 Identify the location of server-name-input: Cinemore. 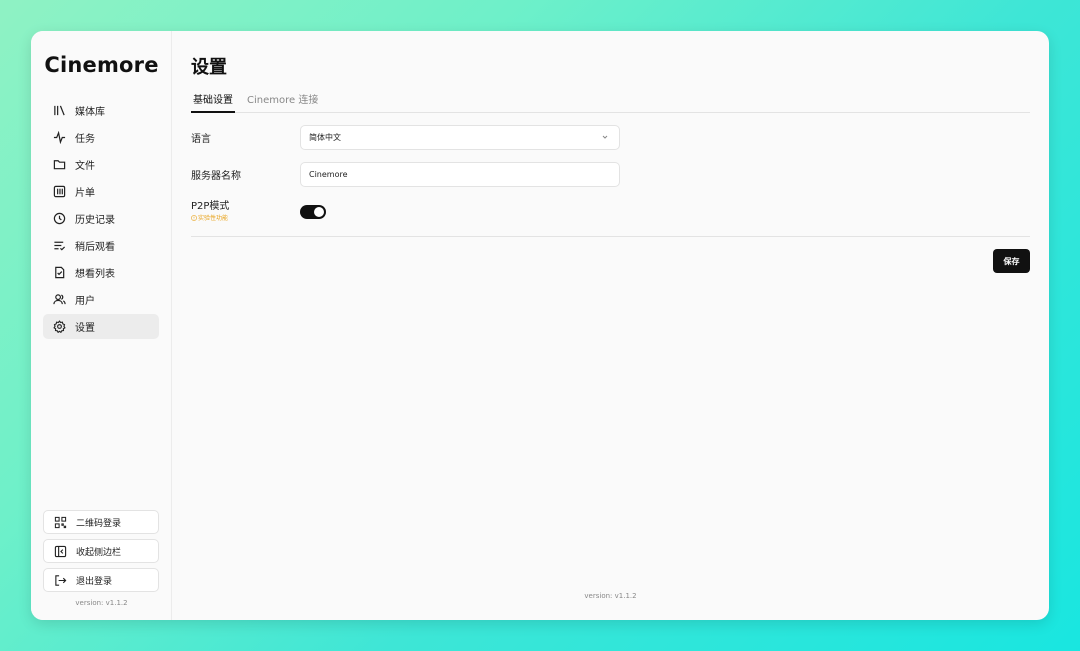
(460, 174).